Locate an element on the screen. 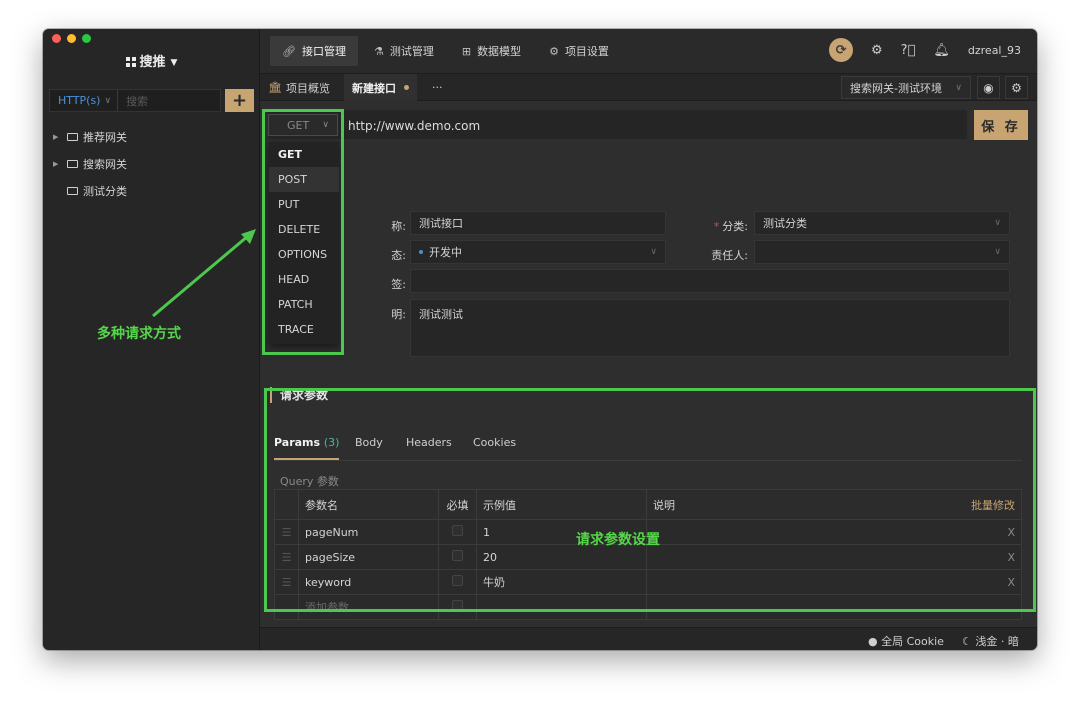  sidebar-search-input: 搜索 is located at coordinates (133, 101).